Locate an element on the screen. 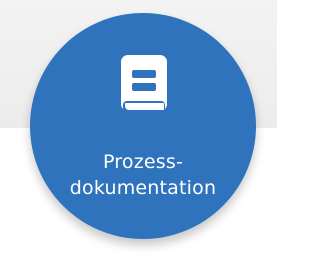 This screenshot has width=320, height=269. tile-label-line-2: dokumentation is located at coordinates (143, 188).